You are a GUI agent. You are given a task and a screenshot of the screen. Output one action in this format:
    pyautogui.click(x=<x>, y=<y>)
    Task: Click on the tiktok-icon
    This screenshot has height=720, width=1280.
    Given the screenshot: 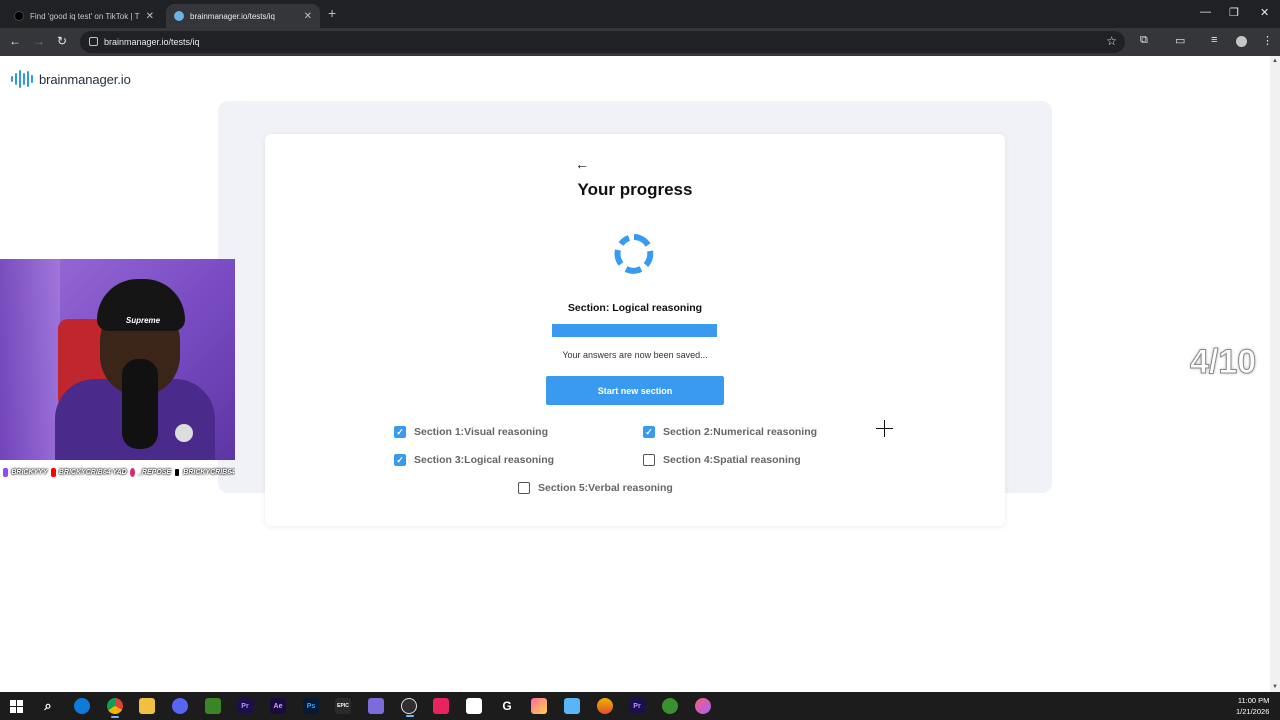 What is the action you would take?
    pyautogui.click(x=177, y=472)
    